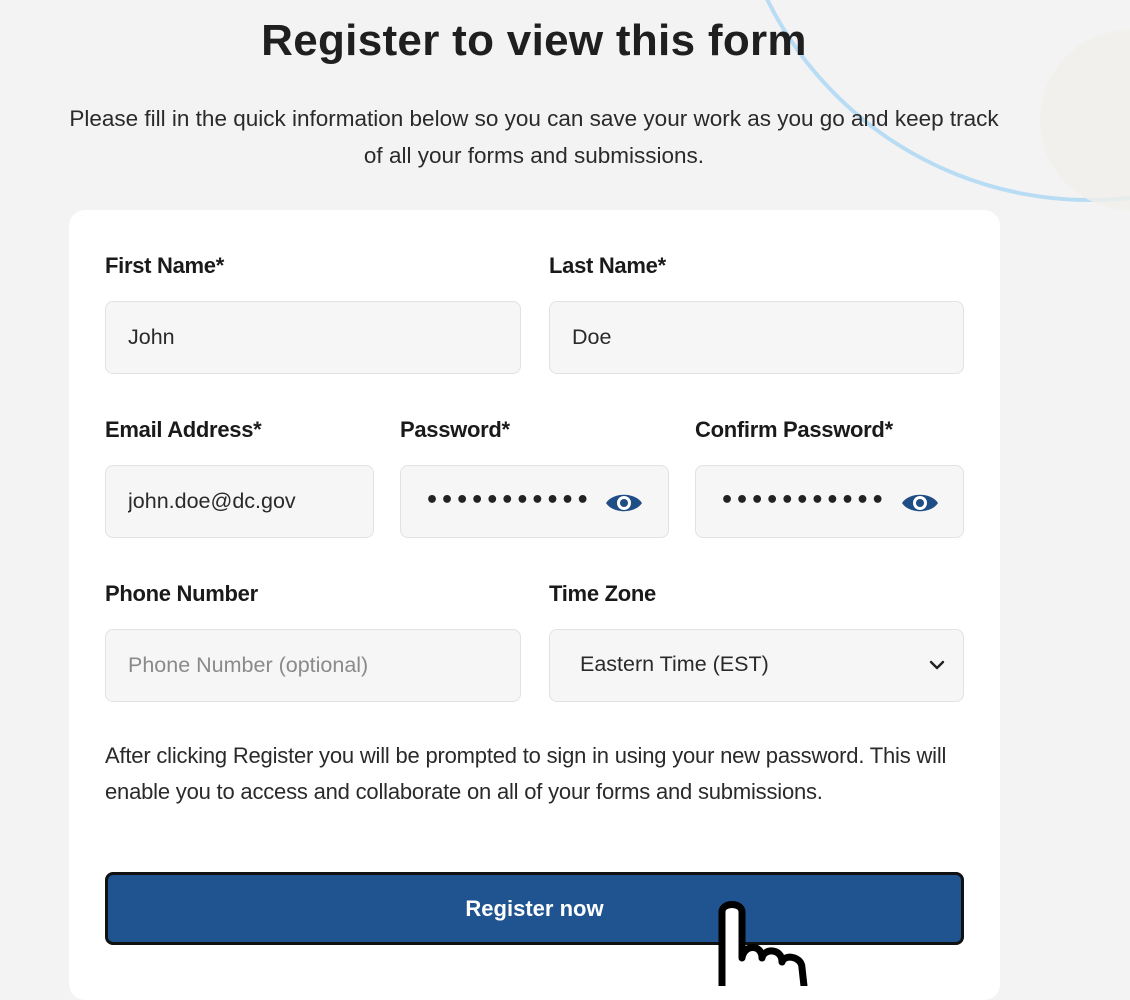 The image size is (1130, 1000). I want to click on last-name-input, so click(756, 337).